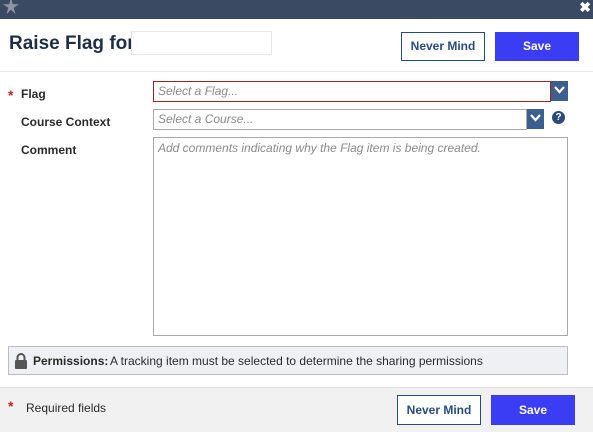  I want to click on course-context-label: Course Context, so click(66, 122).